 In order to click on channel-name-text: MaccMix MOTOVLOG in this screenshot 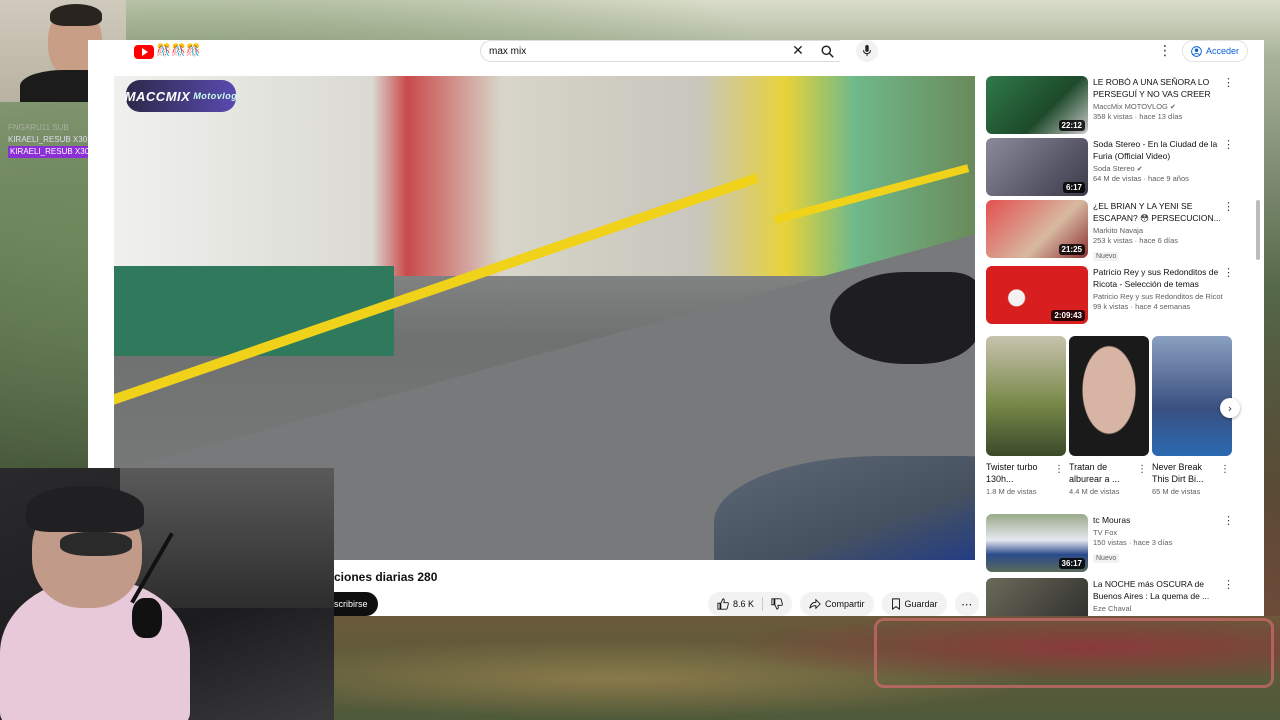, I will do `click(1130, 106)`.